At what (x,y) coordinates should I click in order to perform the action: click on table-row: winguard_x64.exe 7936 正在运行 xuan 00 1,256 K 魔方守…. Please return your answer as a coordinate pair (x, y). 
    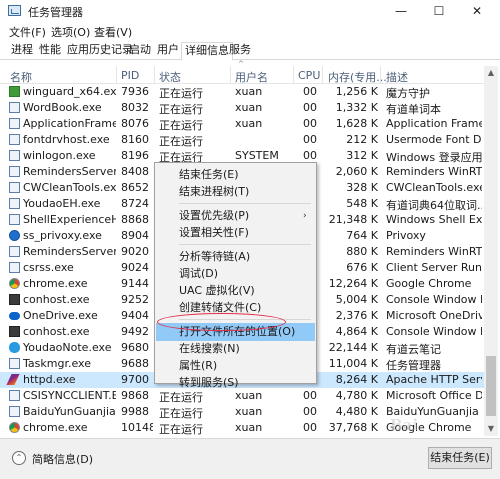
    Looking at the image, I should click on (242, 92).